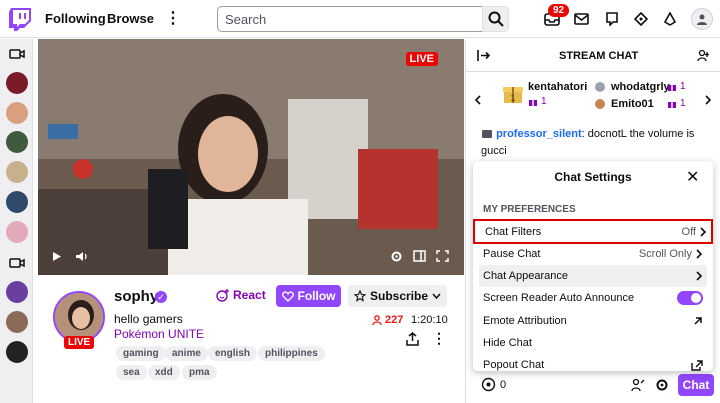  I want to click on mail-icon, so click(581, 19).